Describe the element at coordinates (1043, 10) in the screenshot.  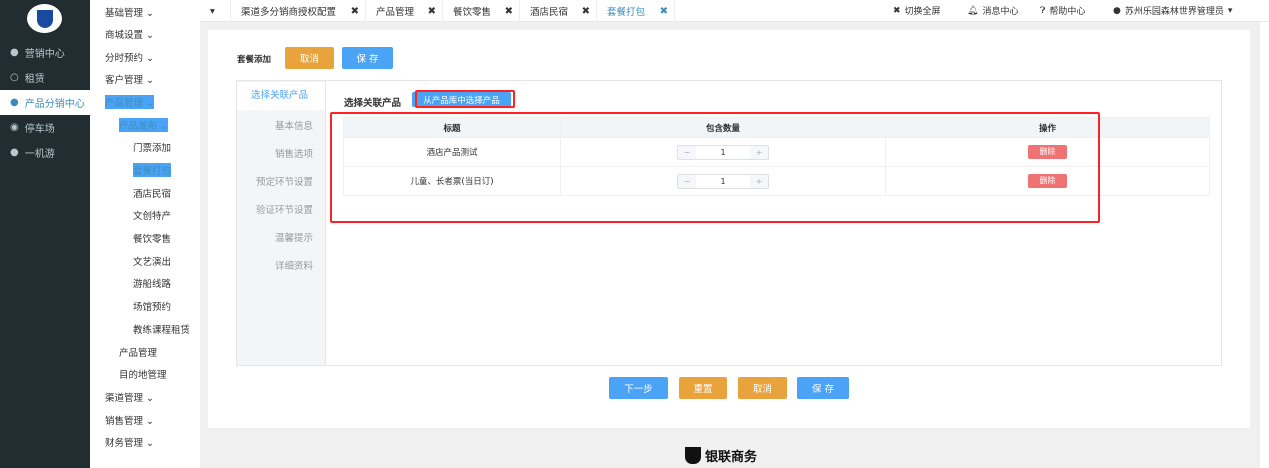
I see `question-icon: ❓︎` at that location.